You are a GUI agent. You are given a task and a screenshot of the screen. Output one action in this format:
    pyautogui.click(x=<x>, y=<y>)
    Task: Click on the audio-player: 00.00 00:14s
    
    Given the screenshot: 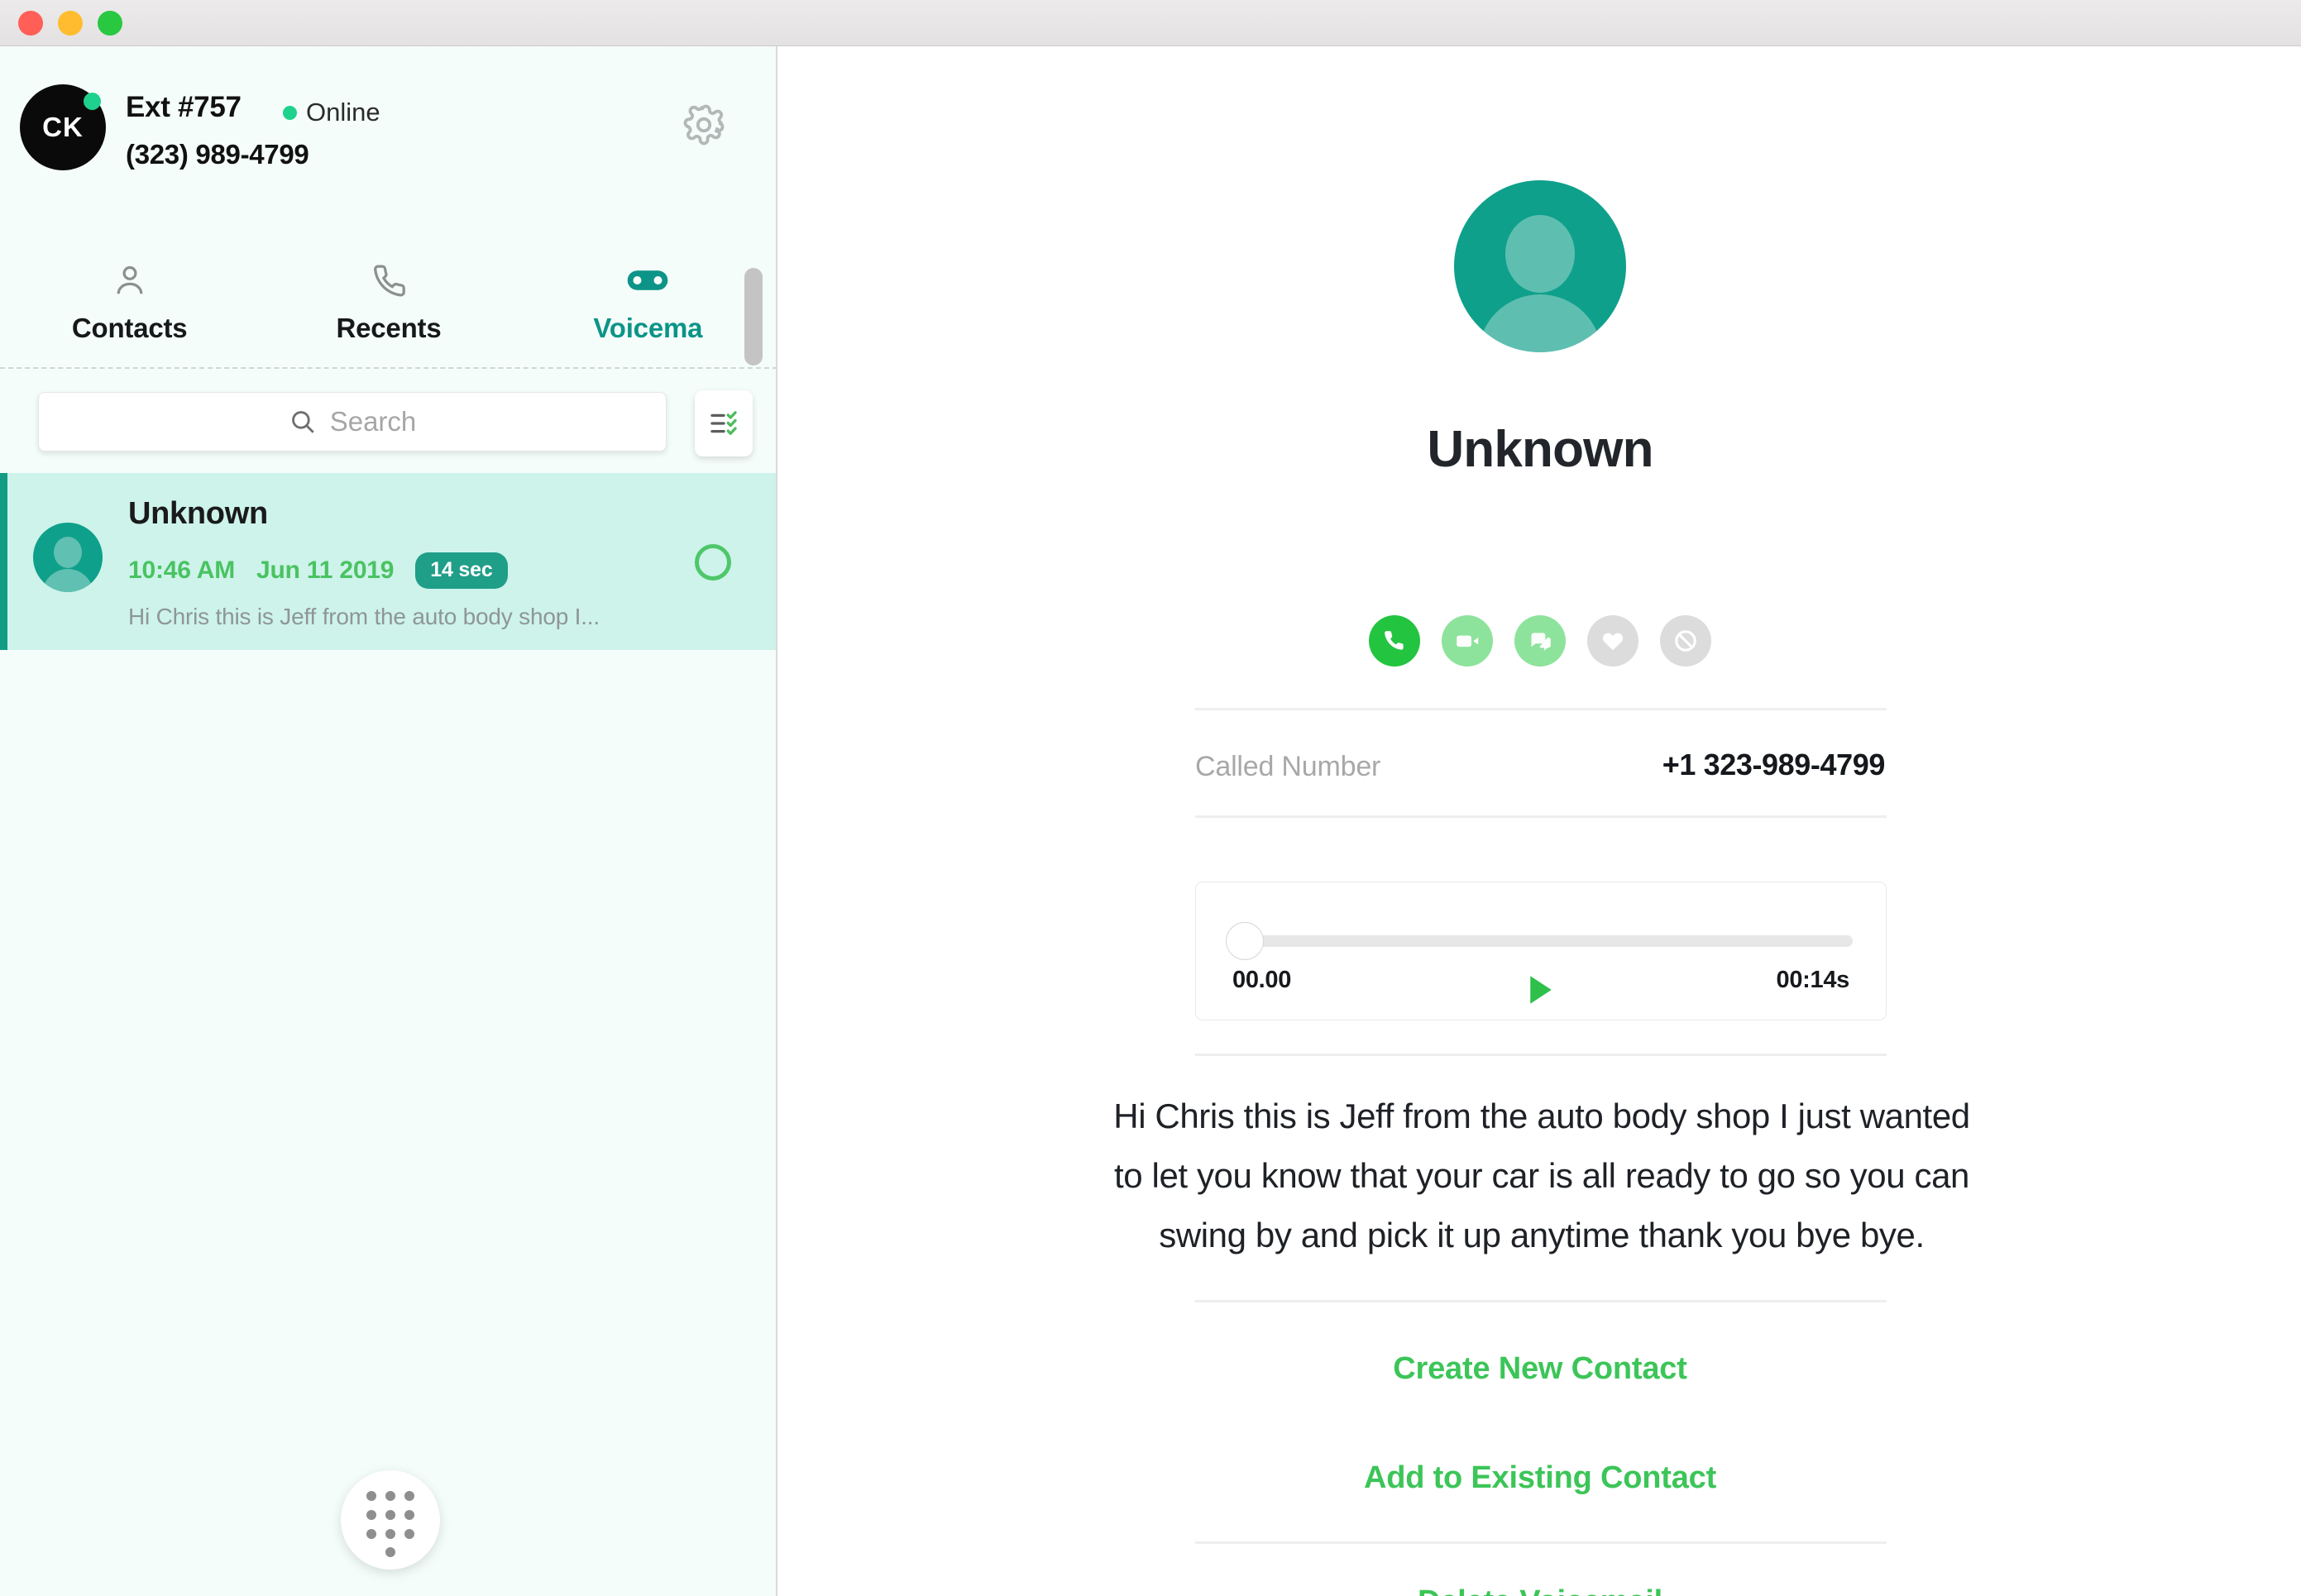 What is the action you would take?
    pyautogui.click(x=1541, y=951)
    